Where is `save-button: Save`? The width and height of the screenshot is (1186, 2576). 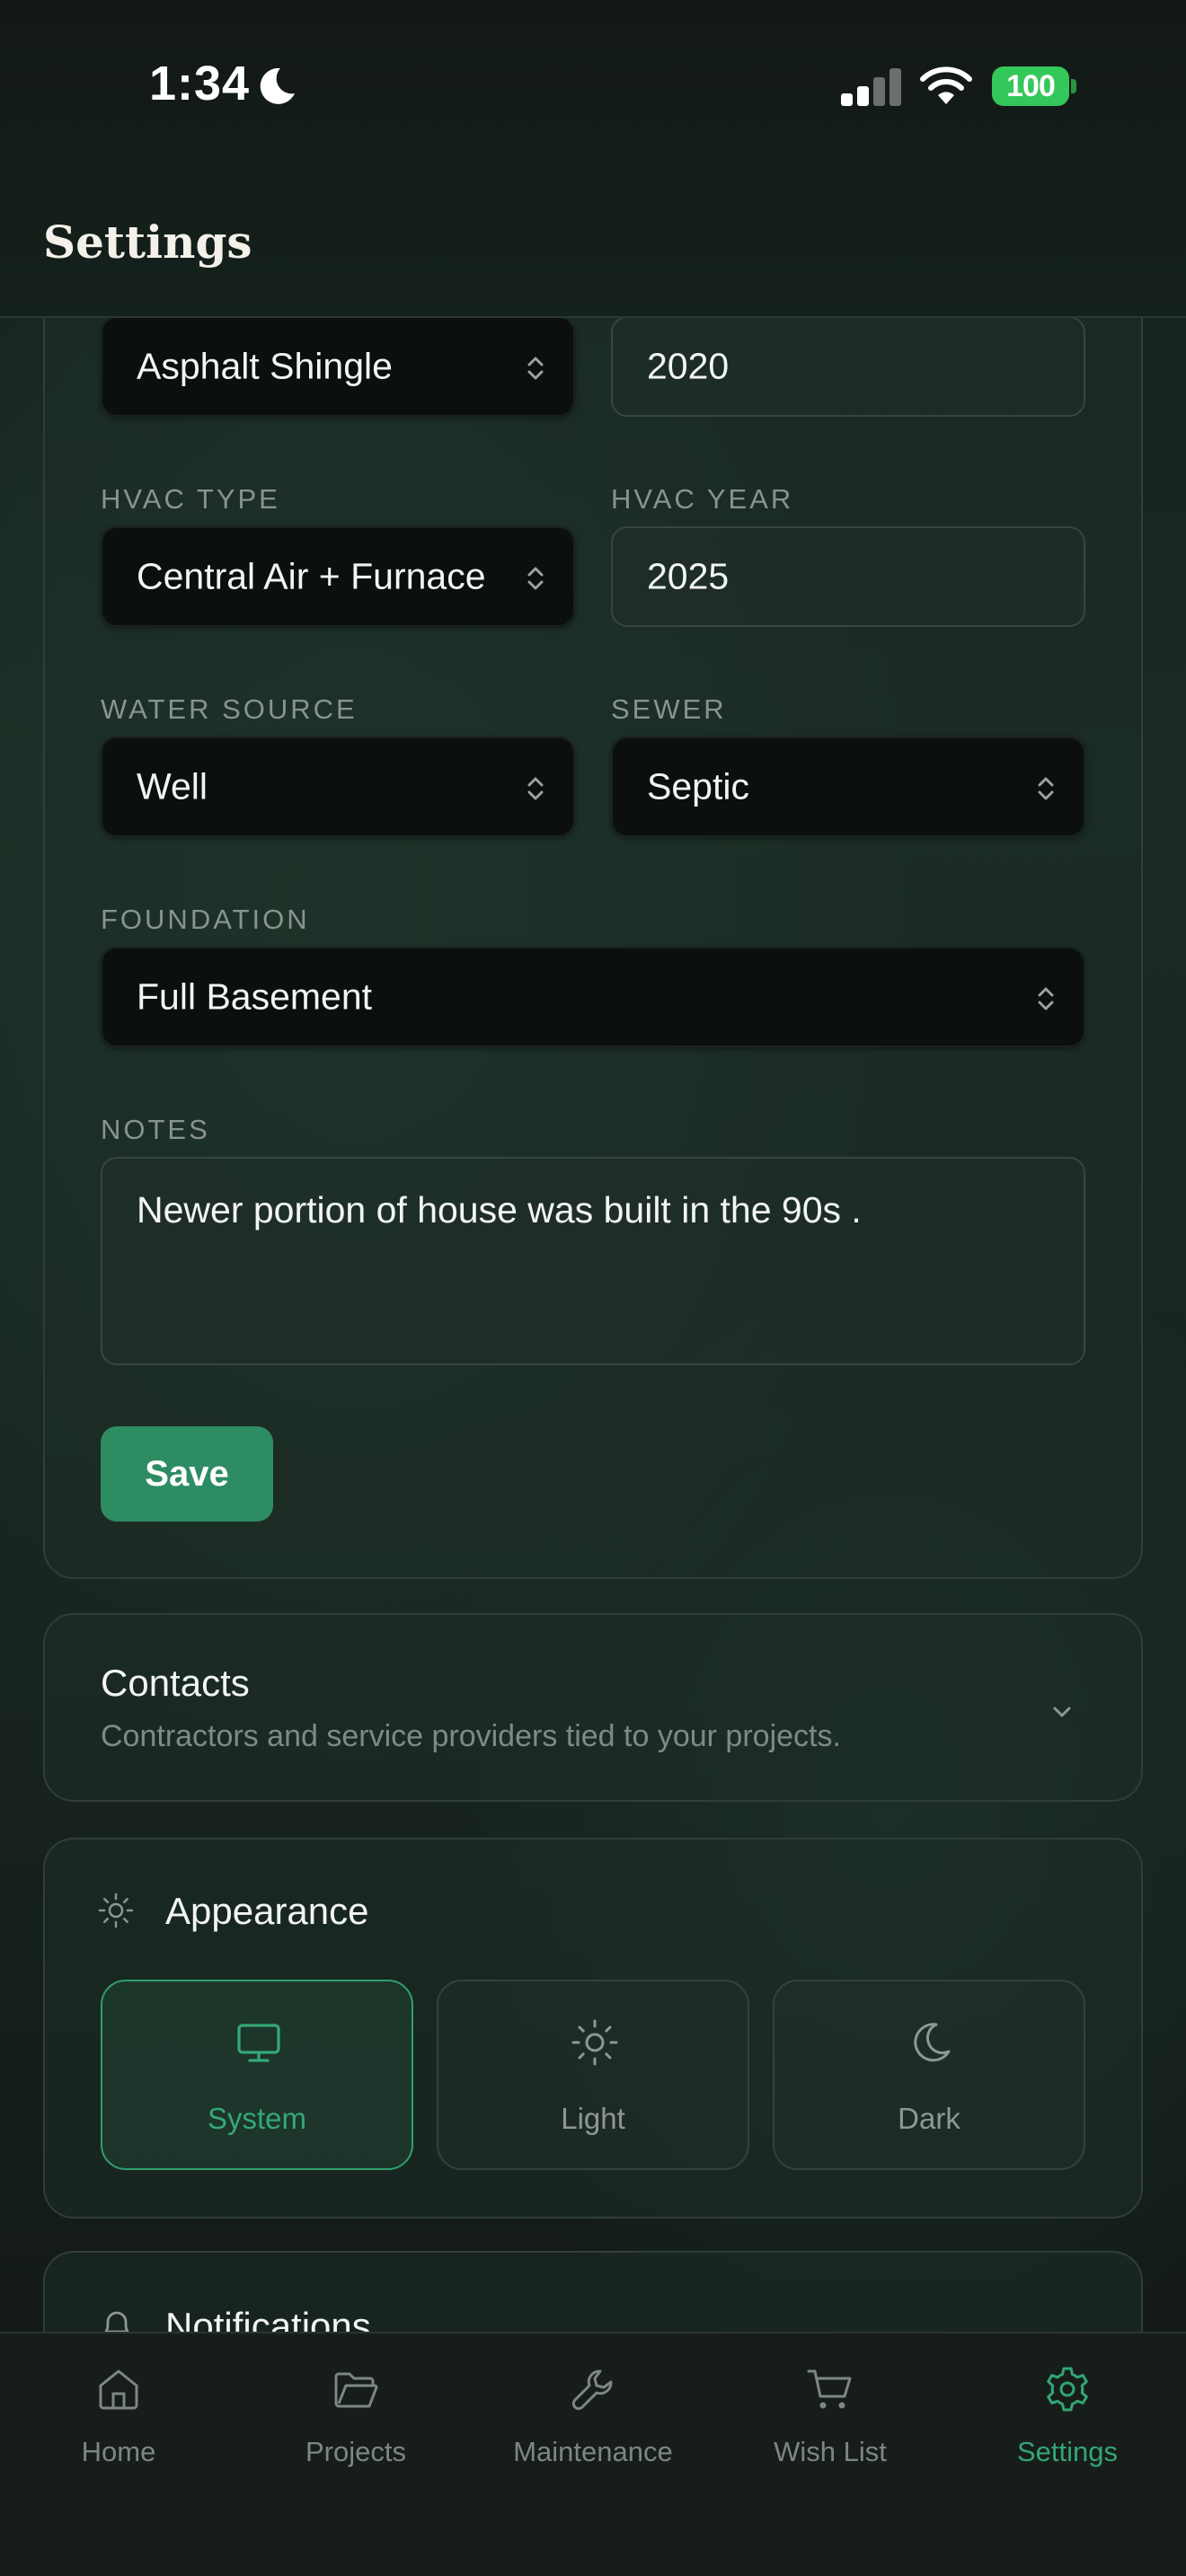
save-button: Save is located at coordinates (187, 1474).